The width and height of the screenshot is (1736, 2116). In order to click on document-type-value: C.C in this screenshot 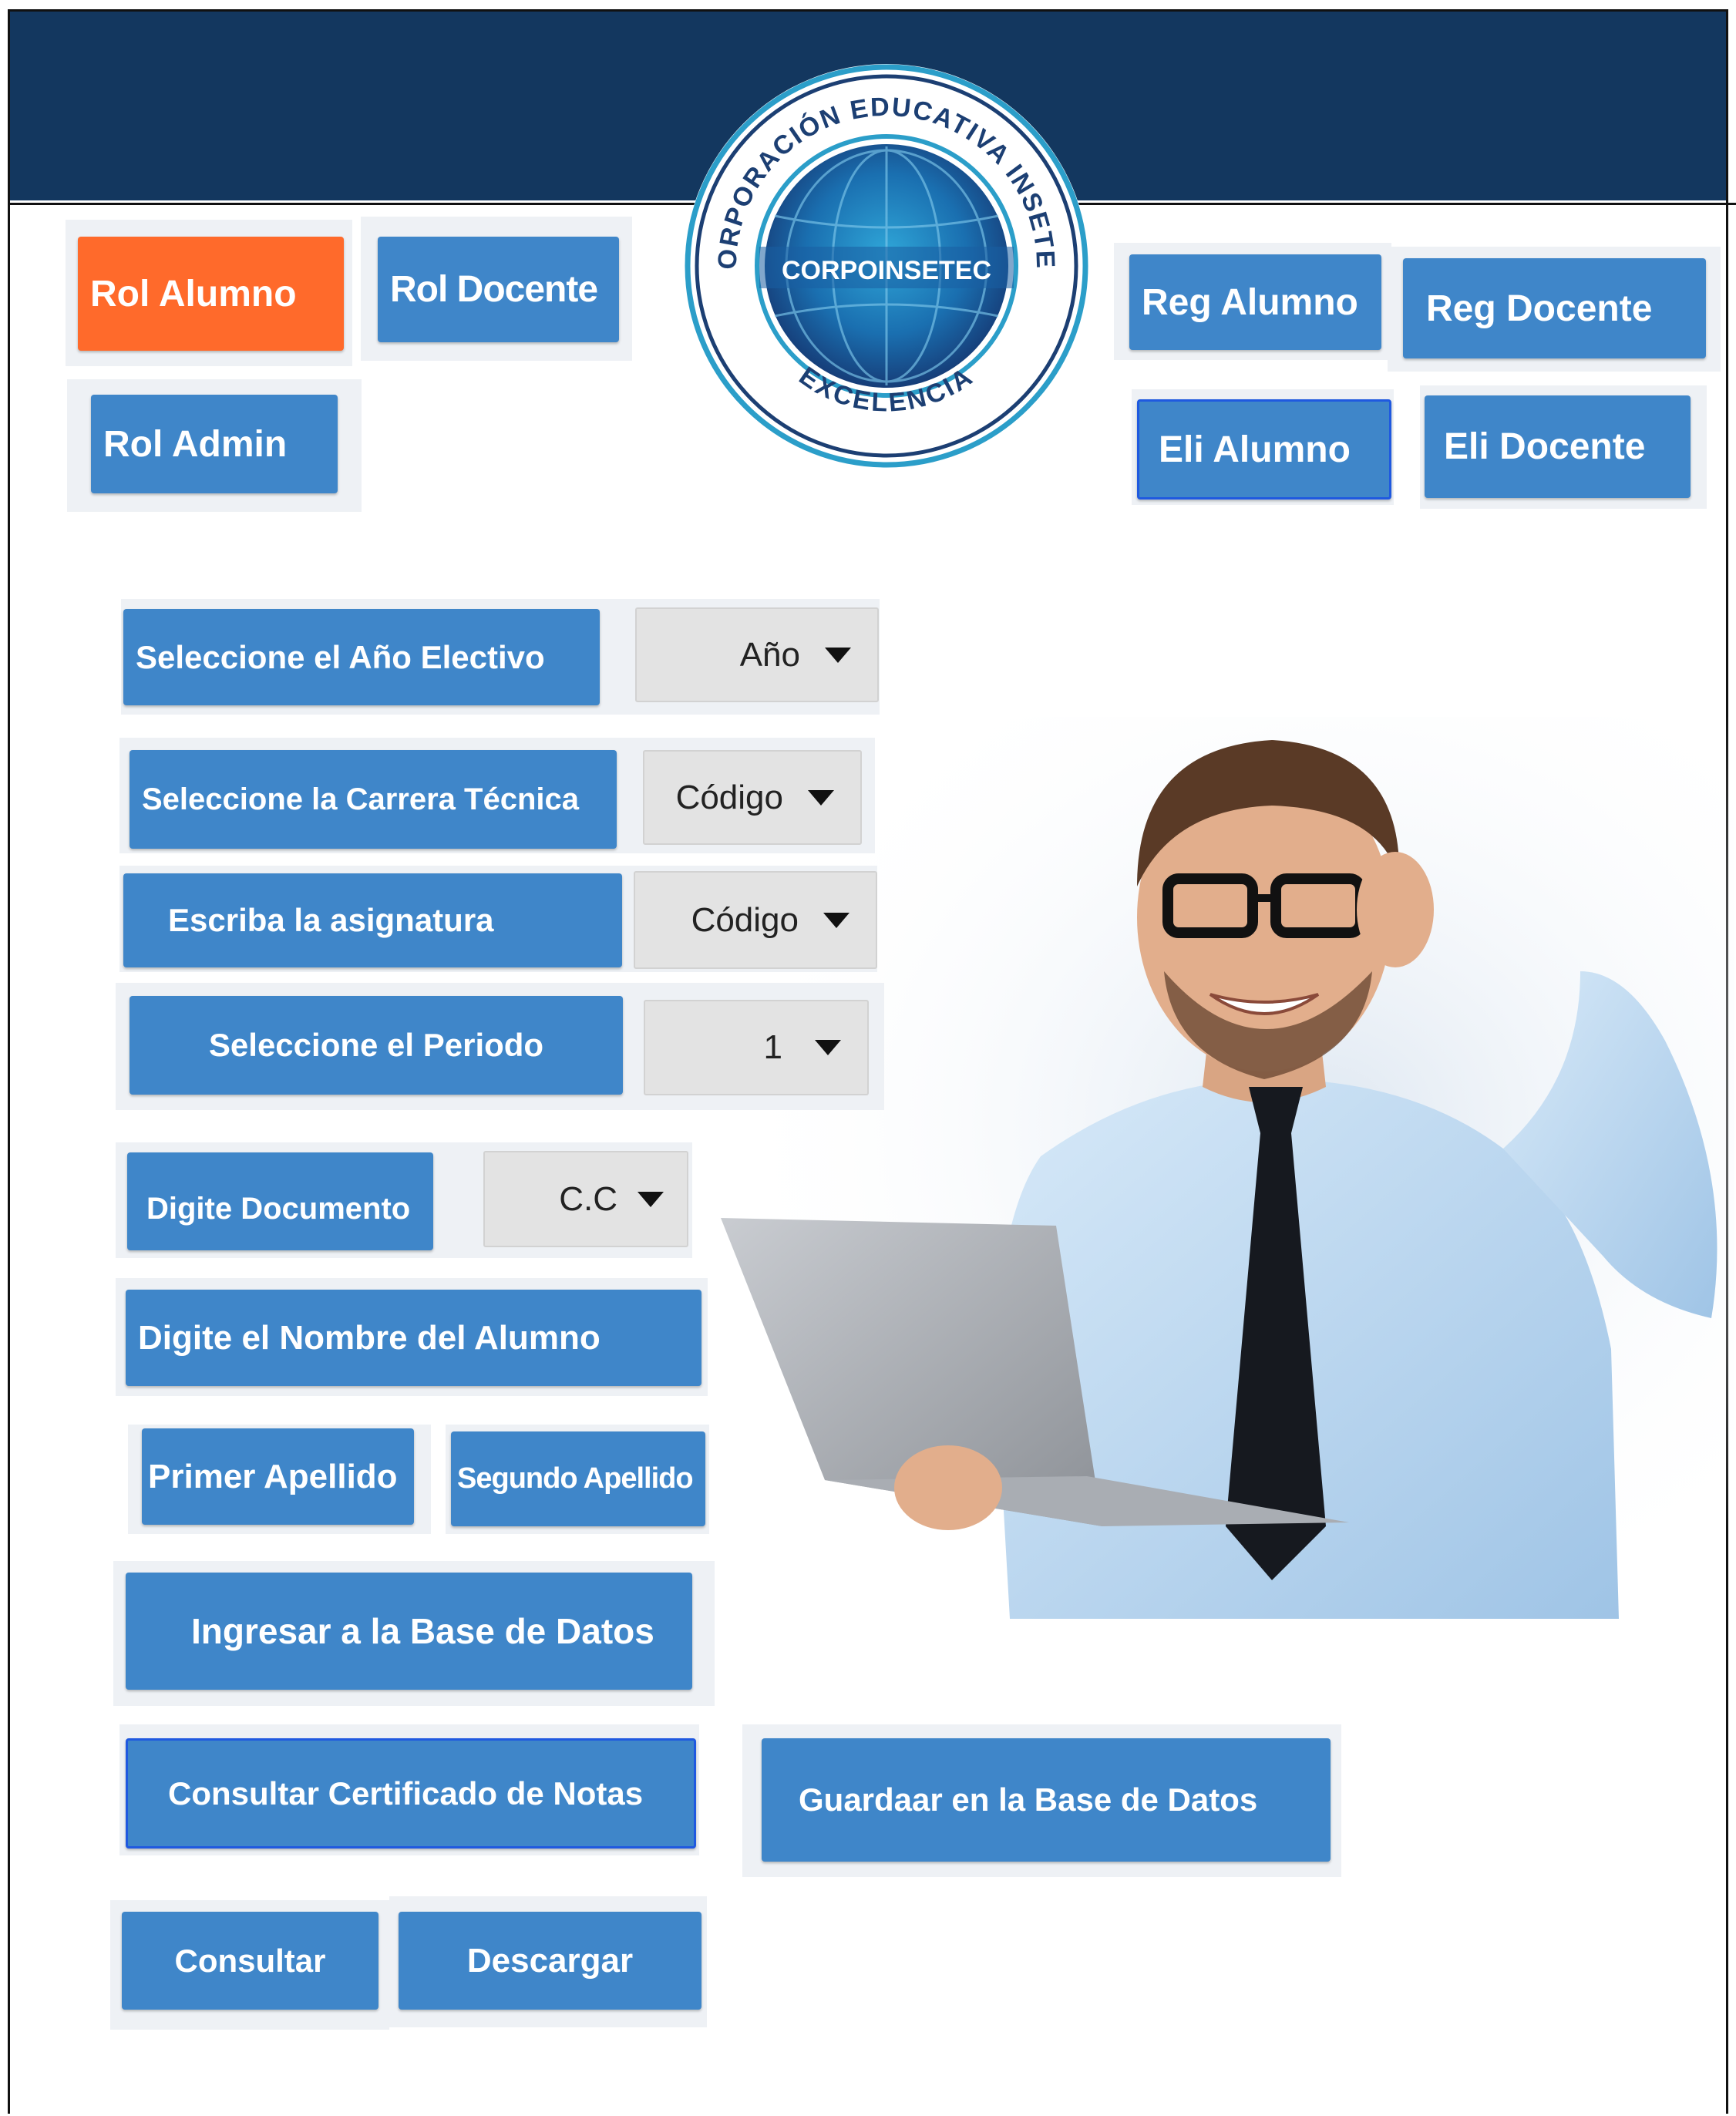, I will do `click(588, 1198)`.